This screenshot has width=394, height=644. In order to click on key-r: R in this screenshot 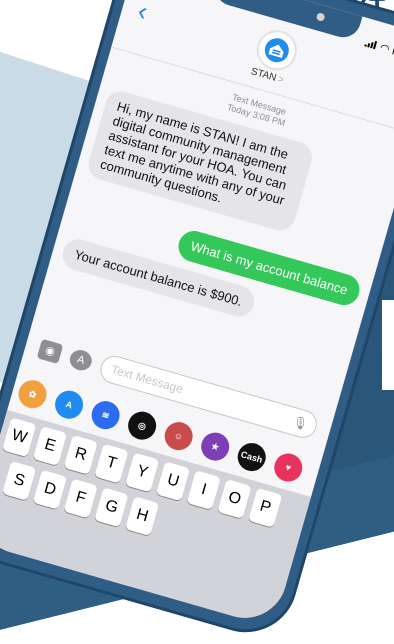, I will do `click(80, 454)`.